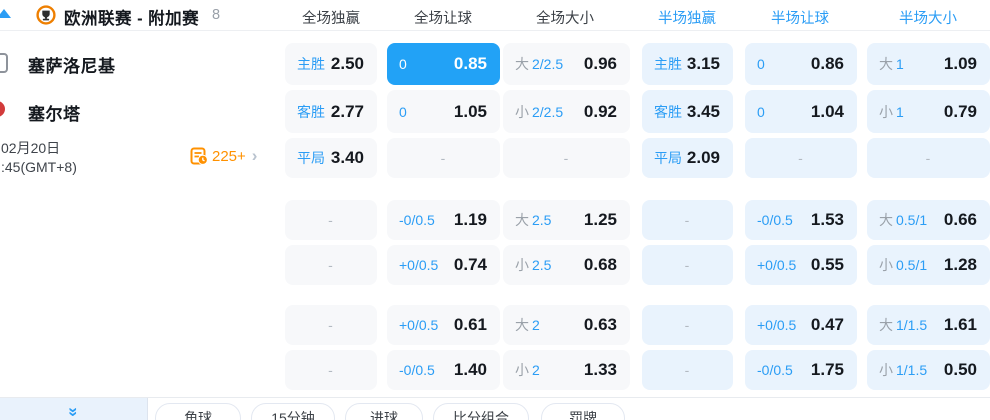 Image resolution: width=990 pixels, height=420 pixels. I want to click on odds-label: 2.5, so click(542, 265).